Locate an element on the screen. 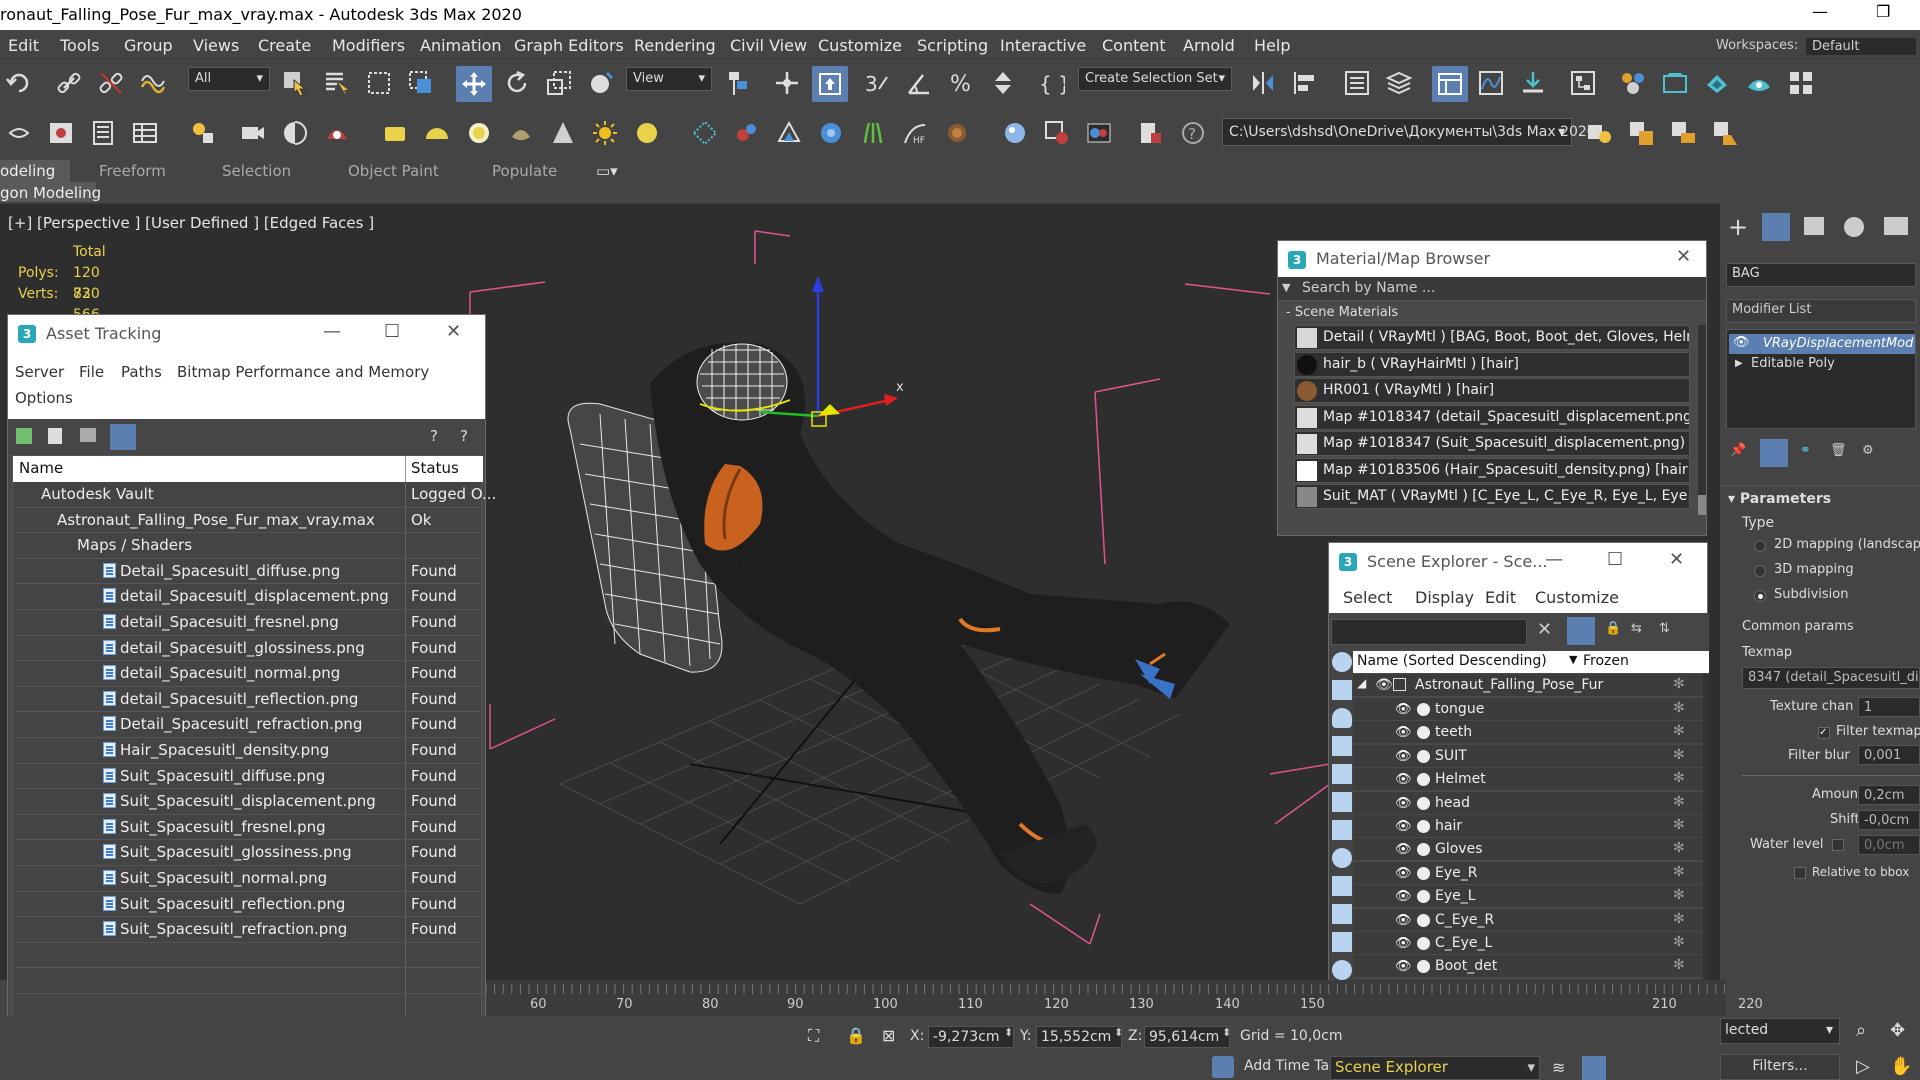  restore-button: ❐ is located at coordinates (1883, 11).